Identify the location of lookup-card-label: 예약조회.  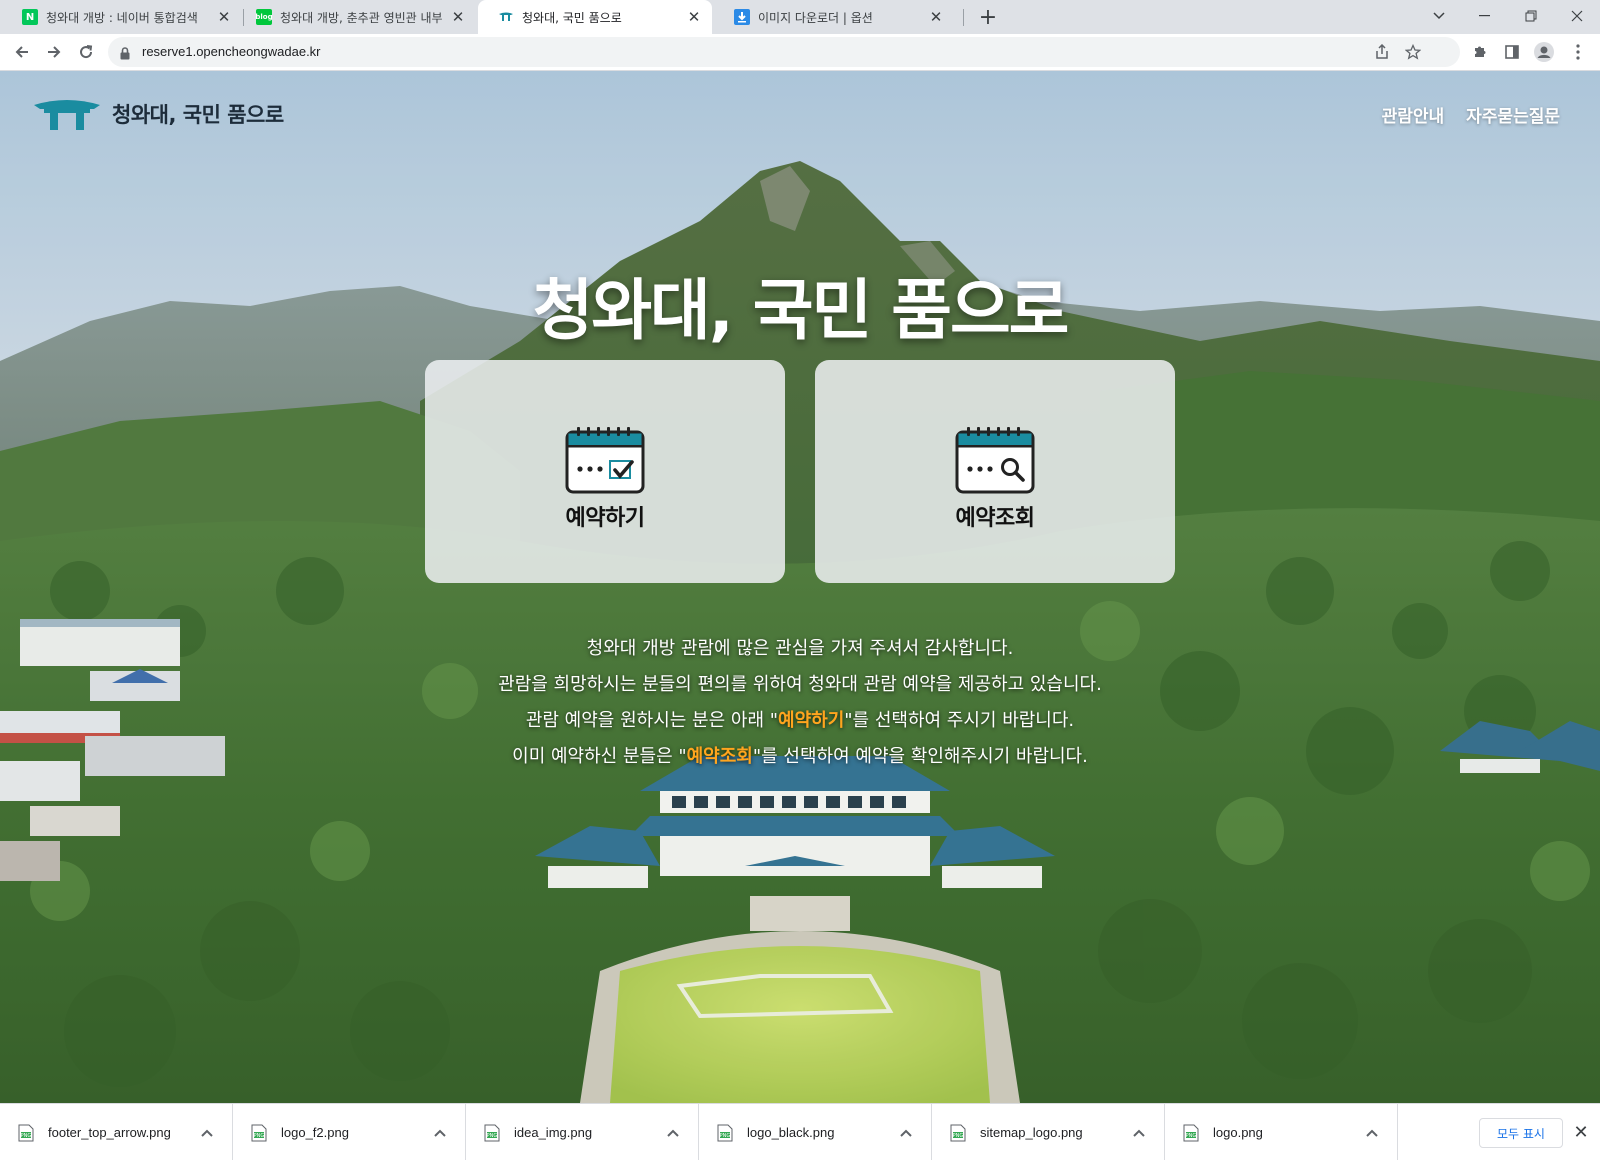
(995, 518).